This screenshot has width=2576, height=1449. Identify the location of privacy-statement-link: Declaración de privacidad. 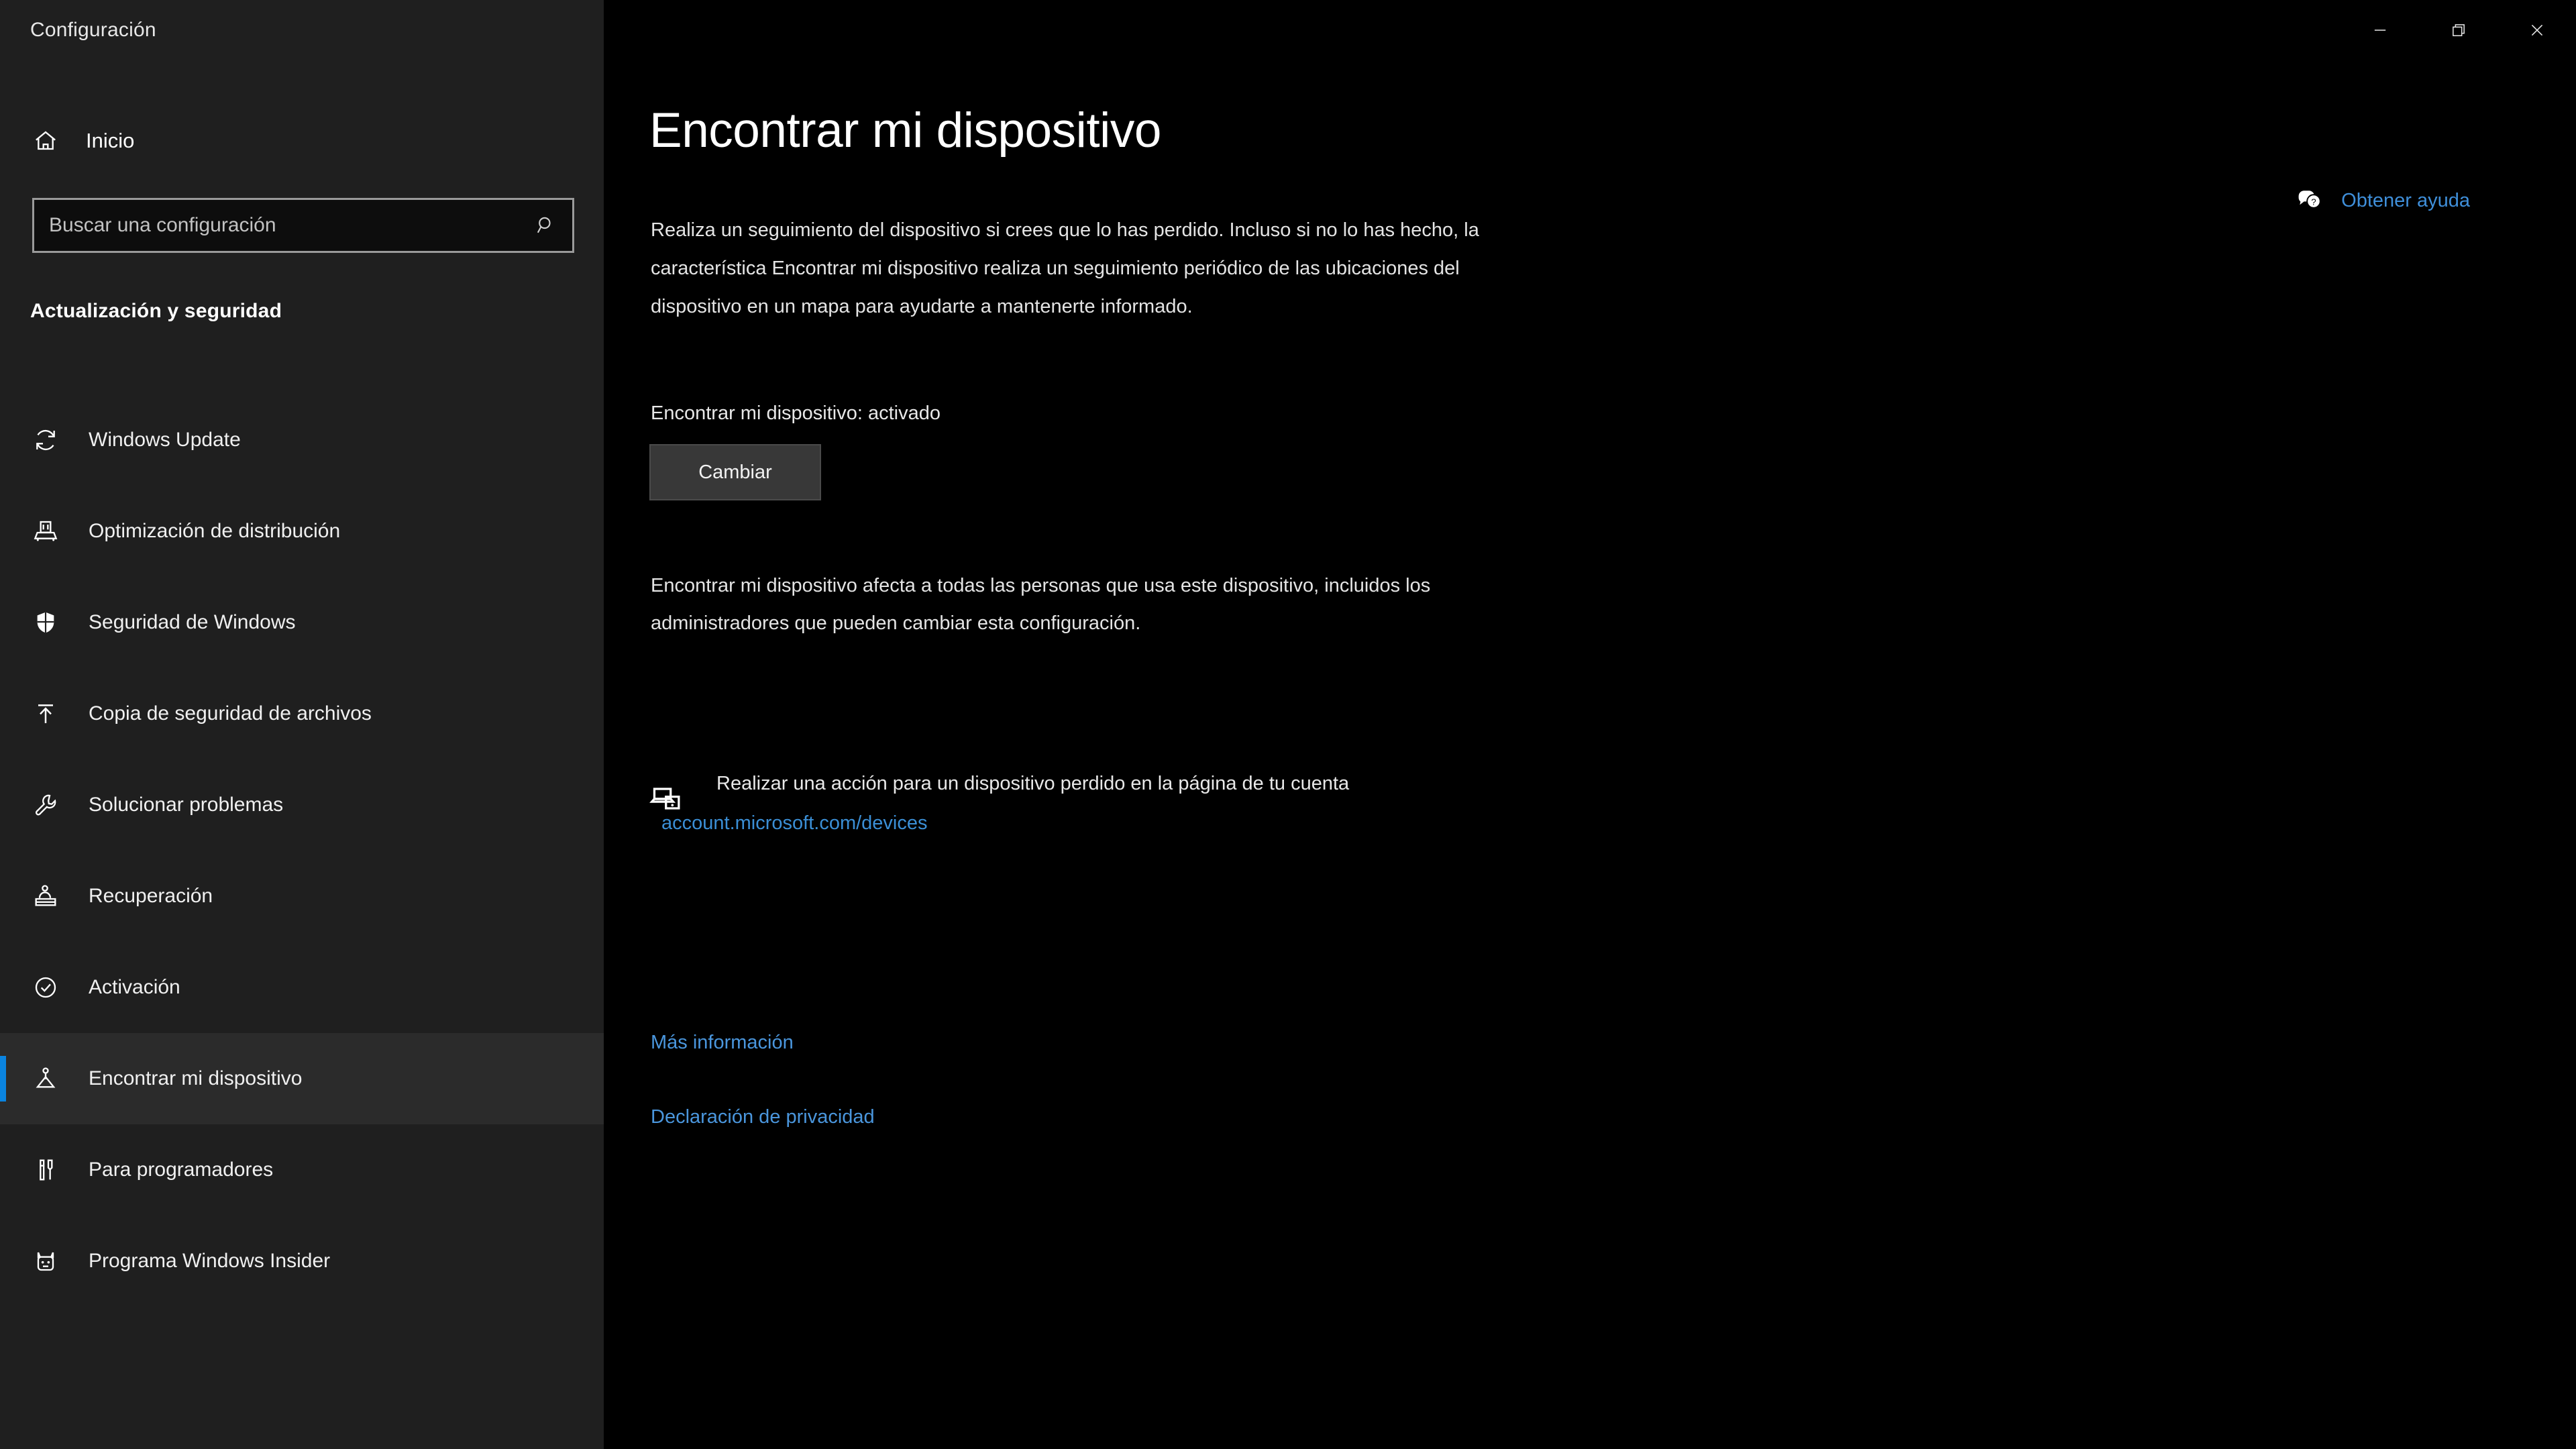
(763, 1117).